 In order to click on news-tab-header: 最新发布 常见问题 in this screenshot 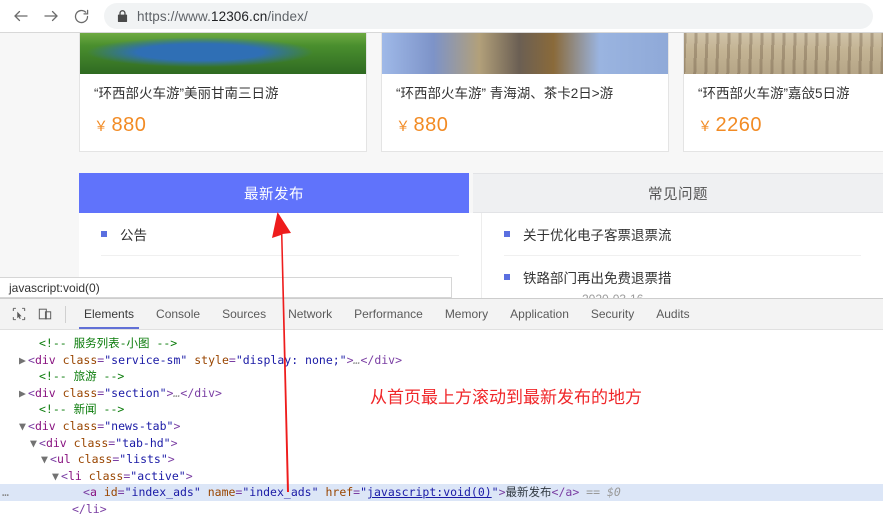, I will do `click(481, 193)`.